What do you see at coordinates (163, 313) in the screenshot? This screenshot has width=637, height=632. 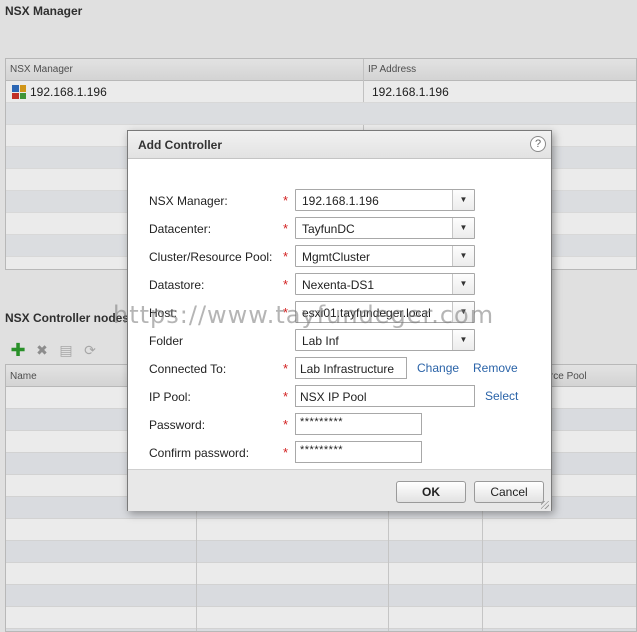 I see `field-label-host: Host:` at bounding box center [163, 313].